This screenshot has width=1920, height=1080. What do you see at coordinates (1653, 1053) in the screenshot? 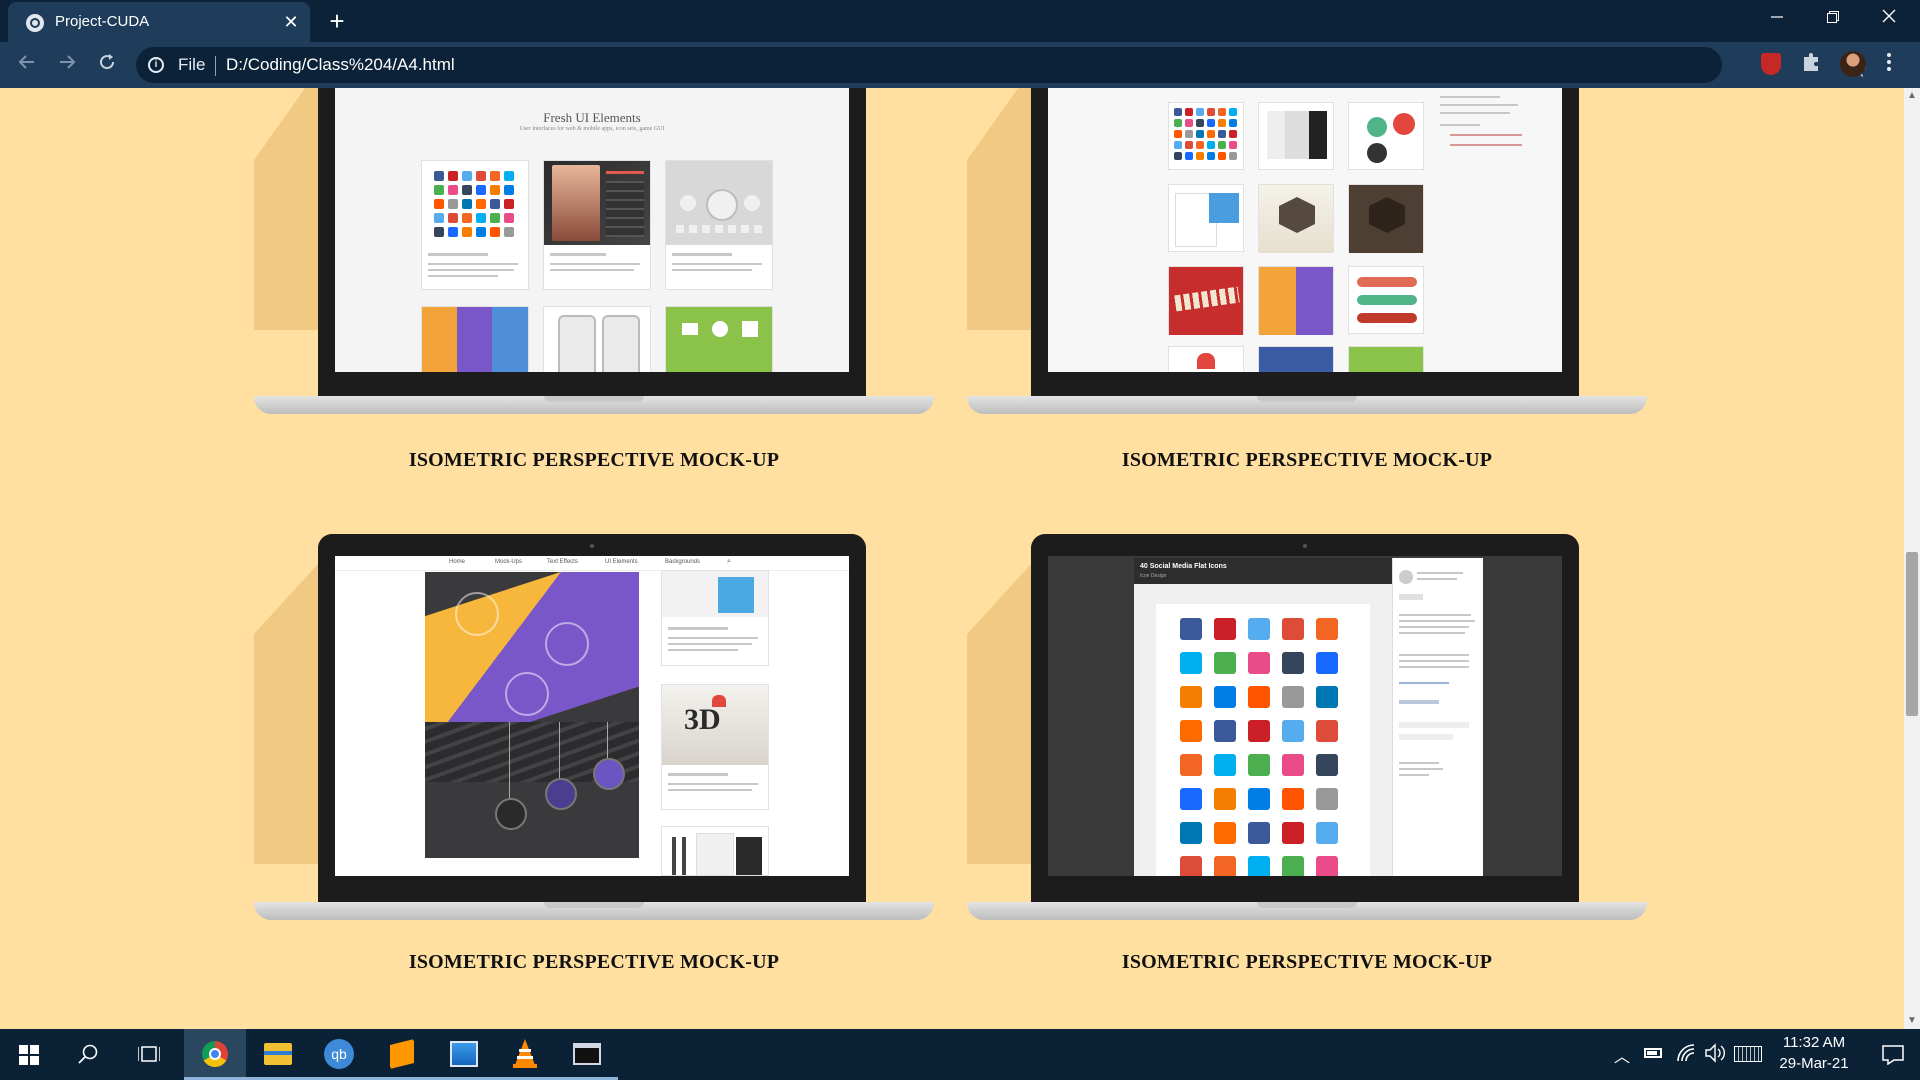
I see `battery-icon` at bounding box center [1653, 1053].